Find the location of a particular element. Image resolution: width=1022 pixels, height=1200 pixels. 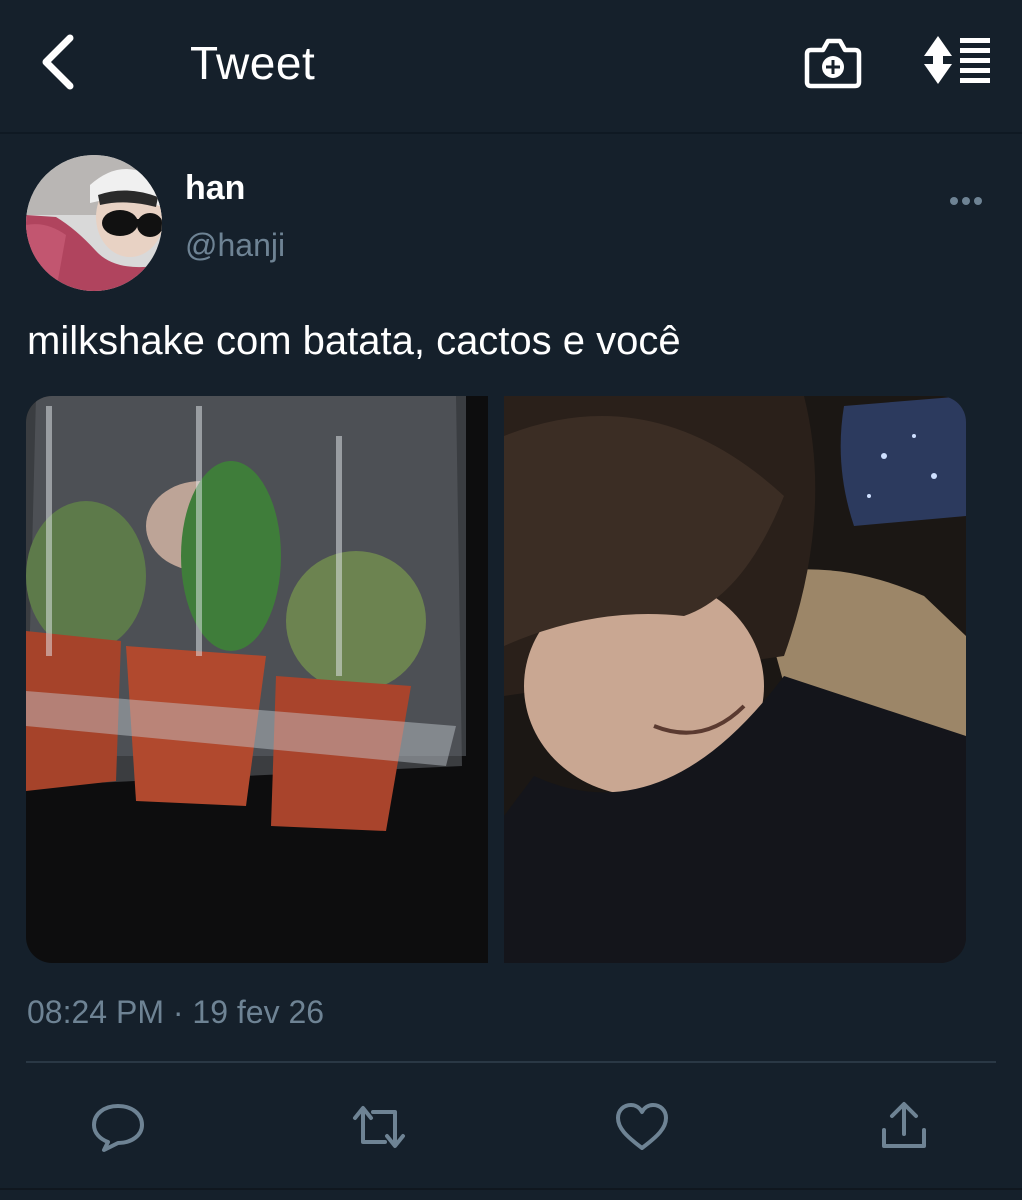

sort-toggle-icon is located at coordinates (957, 60).